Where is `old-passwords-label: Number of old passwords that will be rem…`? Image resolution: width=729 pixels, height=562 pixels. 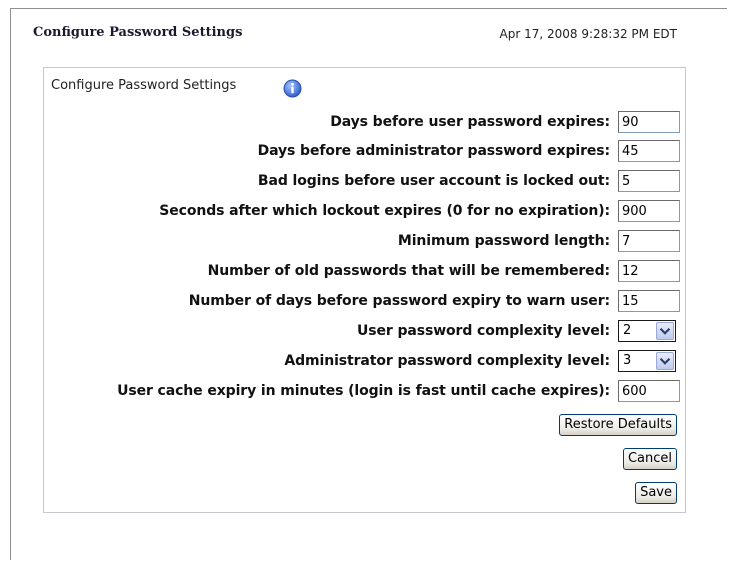 old-passwords-label: Number of old passwords that will be rem… is located at coordinates (408, 271).